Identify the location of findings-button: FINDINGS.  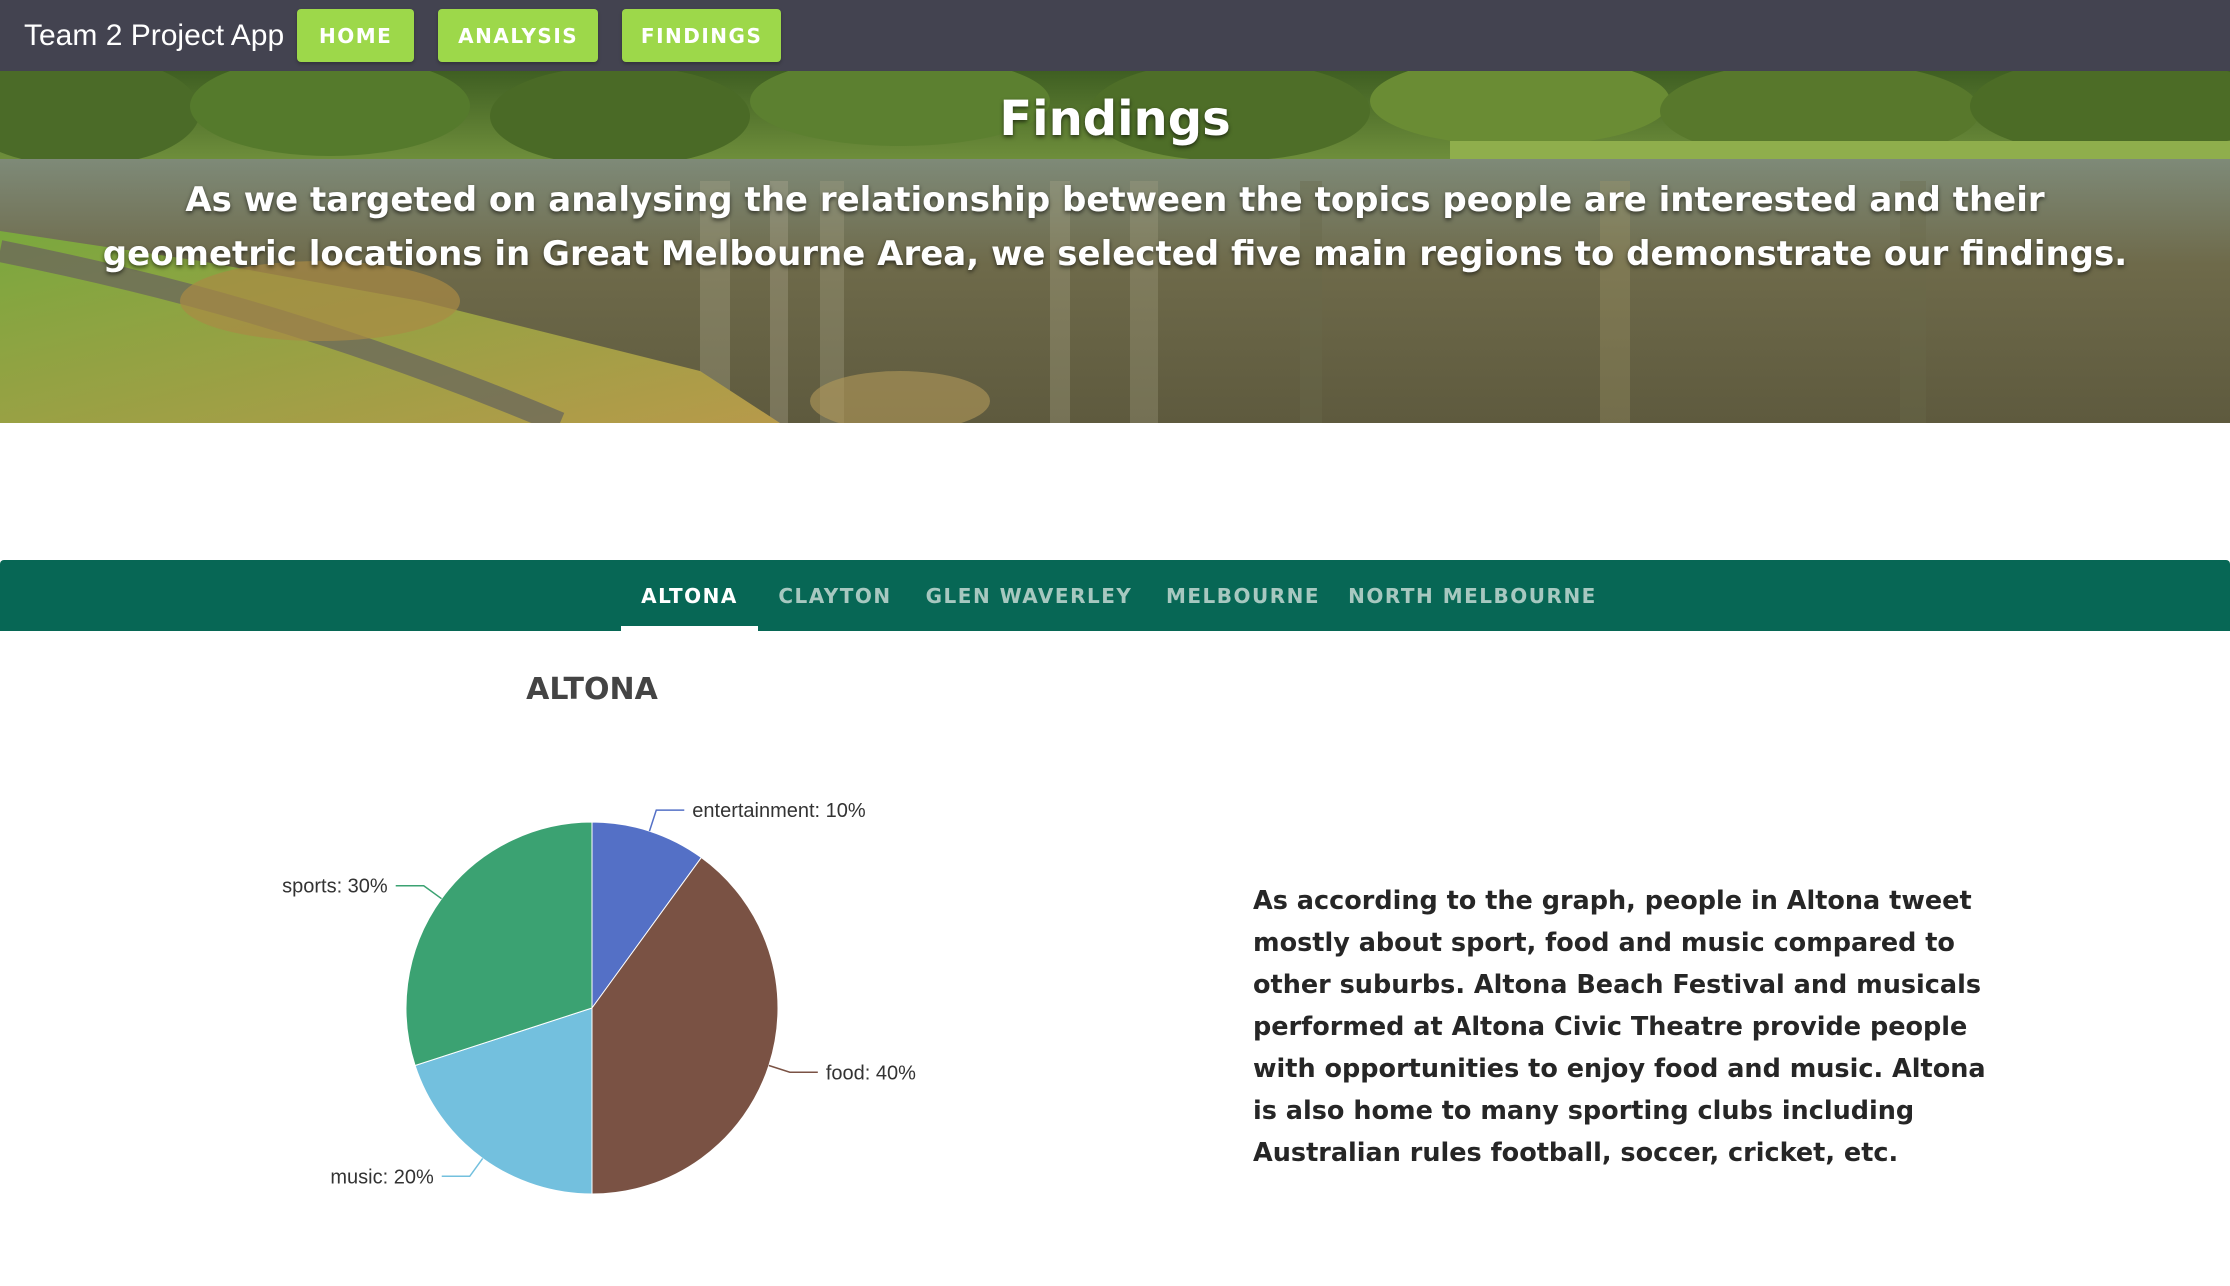
(702, 35).